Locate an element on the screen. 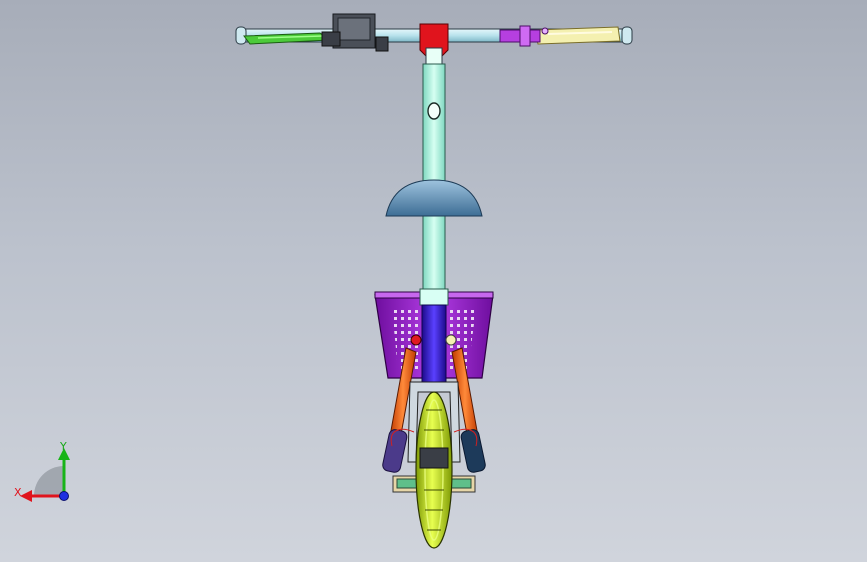  orientation-triad: Y X is located at coordinates (44, 475).